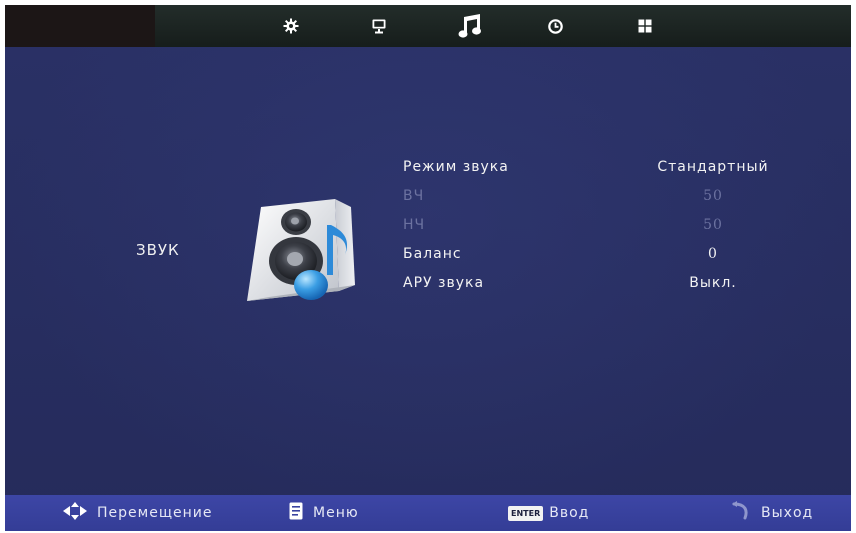  Describe the element at coordinates (603, 196) in the screenshot. I see `setting-row-treble: ВЧ 50` at that location.